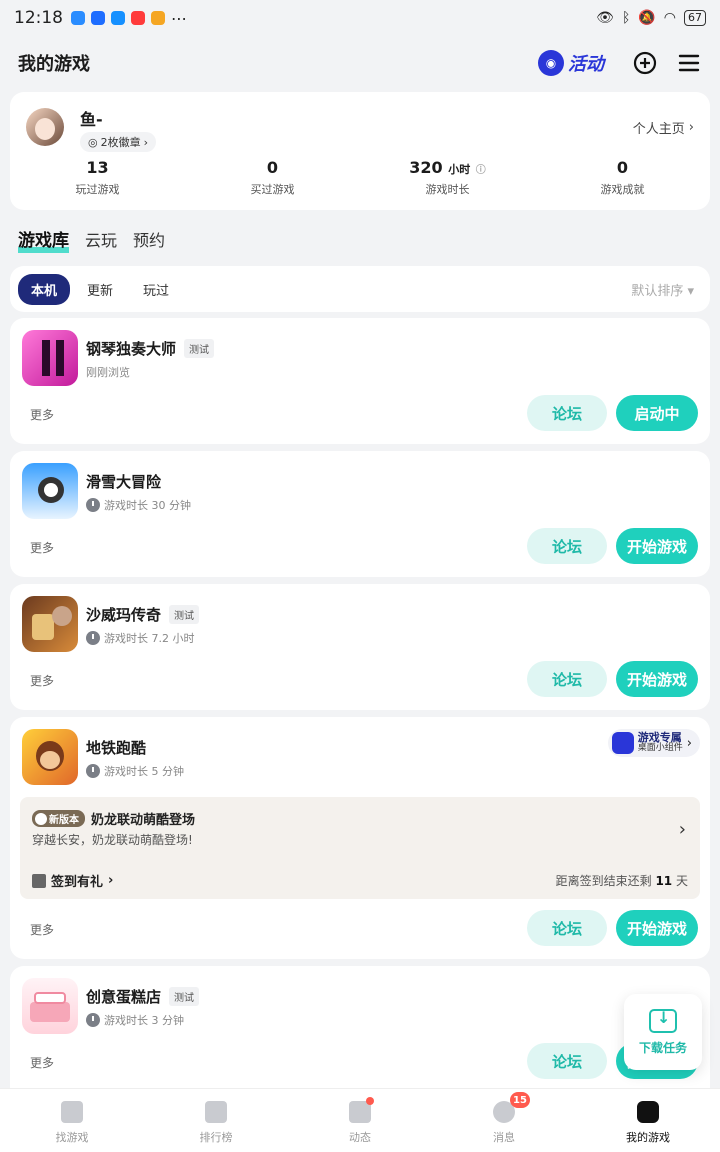 The height and width of the screenshot is (1152, 720). What do you see at coordinates (91, 119) in the screenshot?
I see `username: 鱼-` at bounding box center [91, 119].